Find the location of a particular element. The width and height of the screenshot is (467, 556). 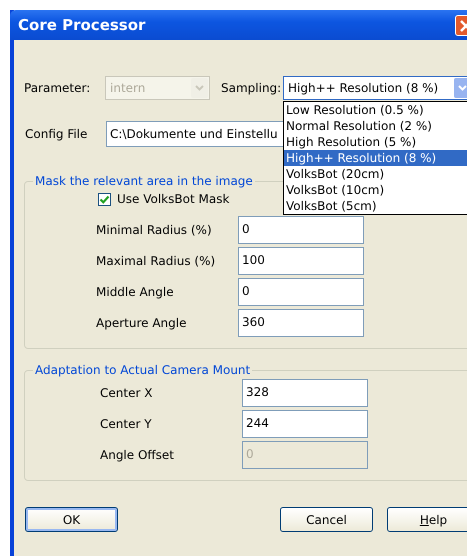

dropdown-option: High++ Resolution (8 %) is located at coordinates (375, 158).